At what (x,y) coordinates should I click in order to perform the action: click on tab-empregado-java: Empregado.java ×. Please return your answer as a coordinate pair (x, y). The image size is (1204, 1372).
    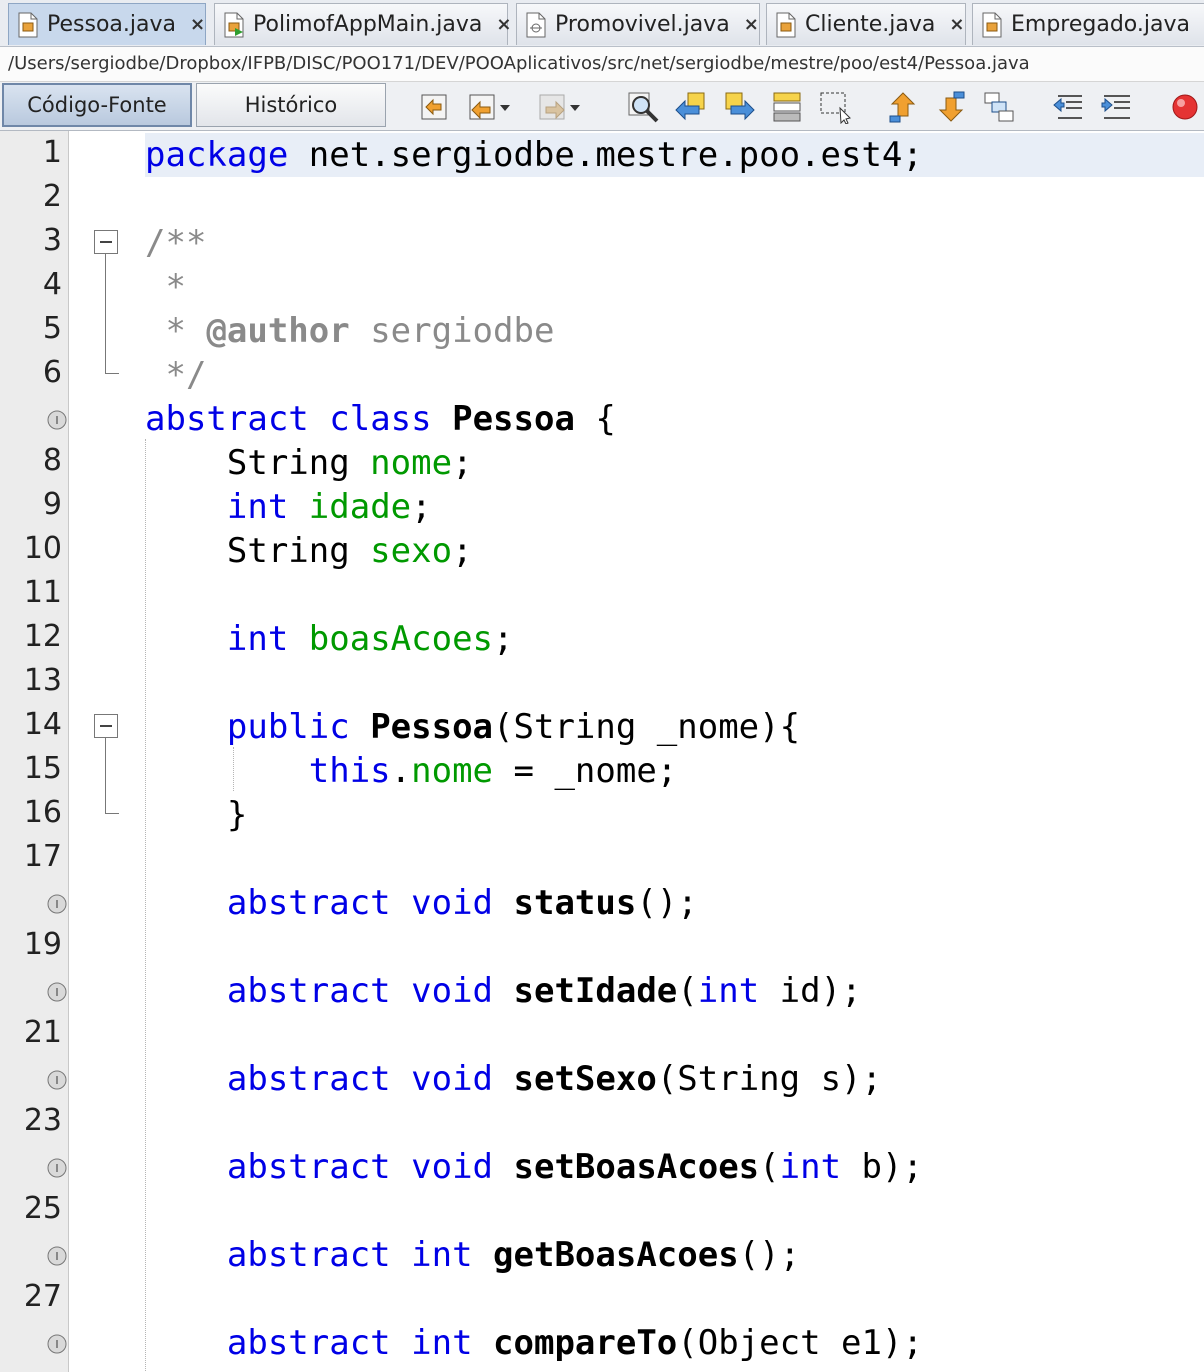
    Looking at the image, I should click on (1088, 24).